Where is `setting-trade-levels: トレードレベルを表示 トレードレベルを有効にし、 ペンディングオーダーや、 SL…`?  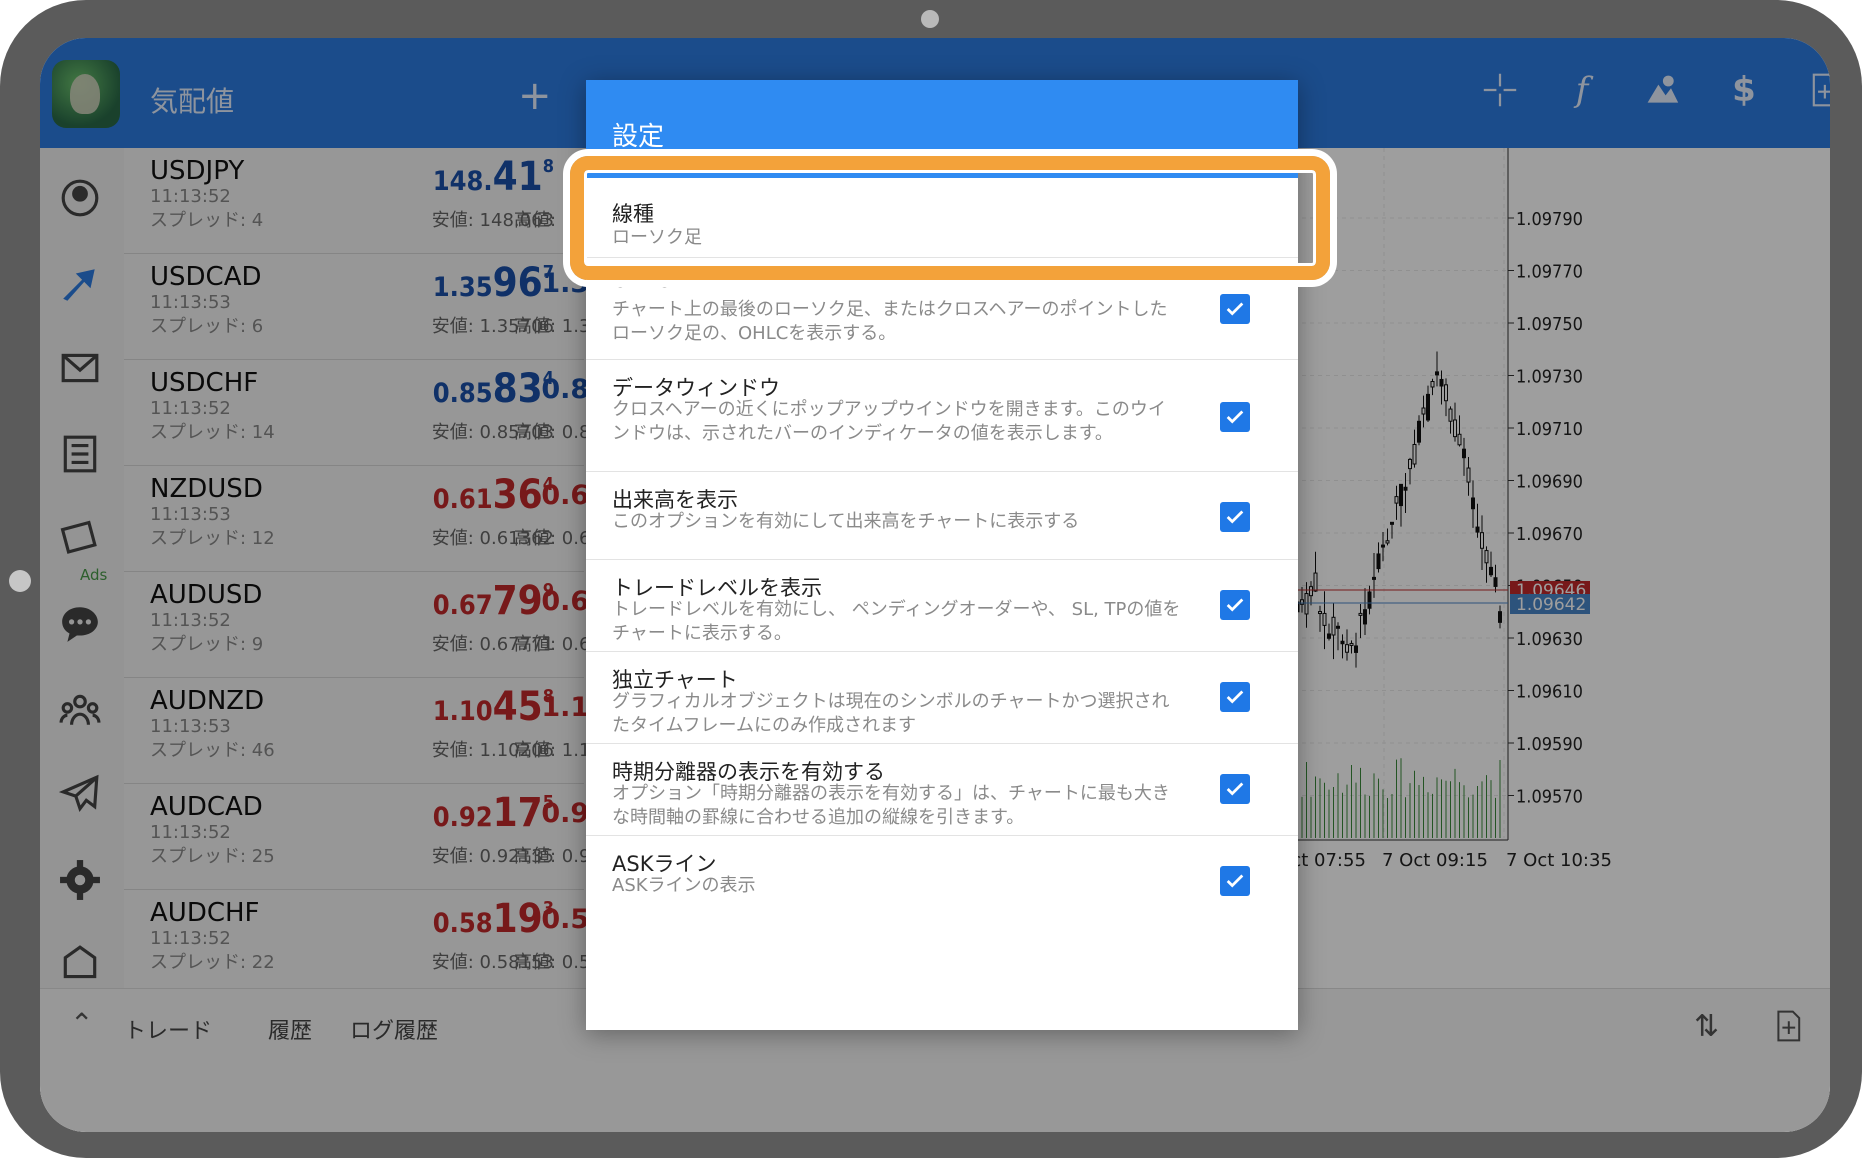 setting-trade-levels: トレードレベルを表示 トレードレベルを有効にし、 ペンディングオーダーや、 SL… is located at coordinates (942, 606).